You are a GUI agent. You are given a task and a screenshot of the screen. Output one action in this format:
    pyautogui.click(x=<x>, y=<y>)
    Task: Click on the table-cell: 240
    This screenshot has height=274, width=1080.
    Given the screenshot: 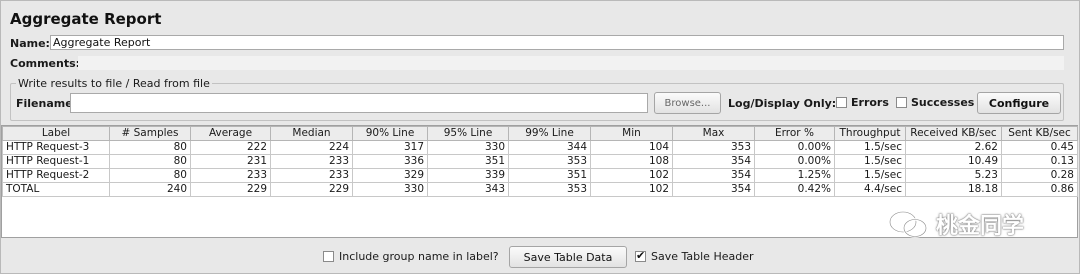 What is the action you would take?
    pyautogui.click(x=150, y=189)
    